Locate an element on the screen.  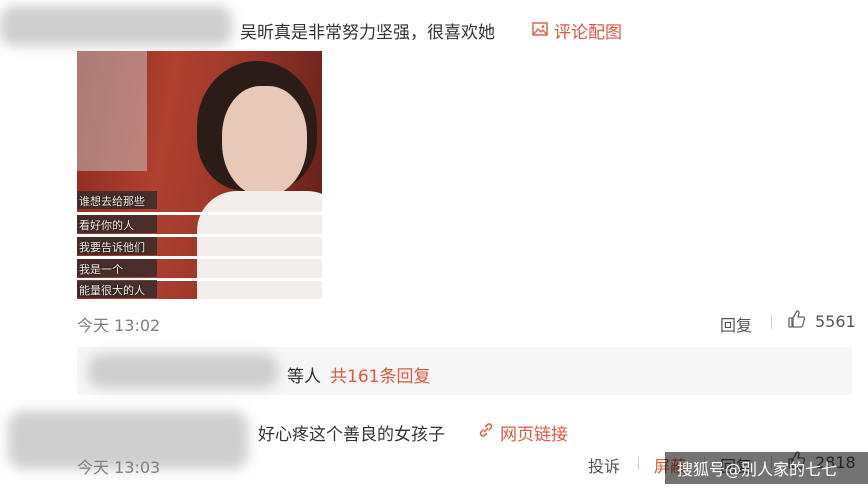
web-link: 网页链接 is located at coordinates (523, 432).